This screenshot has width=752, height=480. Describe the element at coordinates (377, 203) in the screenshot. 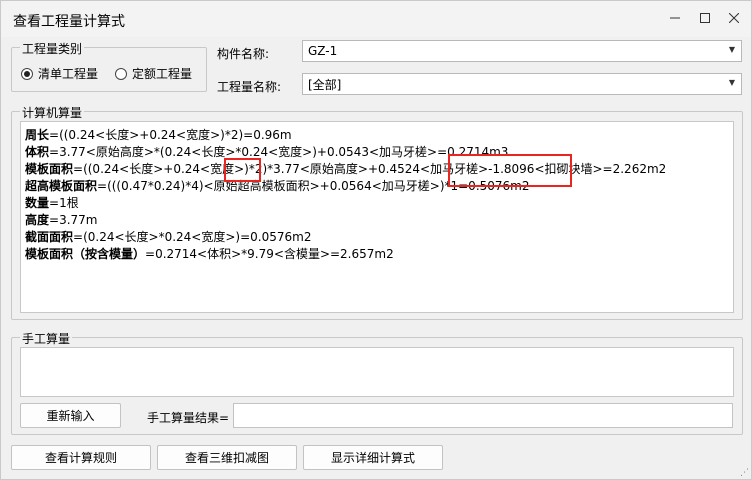

I see `calc-line: 数量=1根` at that location.